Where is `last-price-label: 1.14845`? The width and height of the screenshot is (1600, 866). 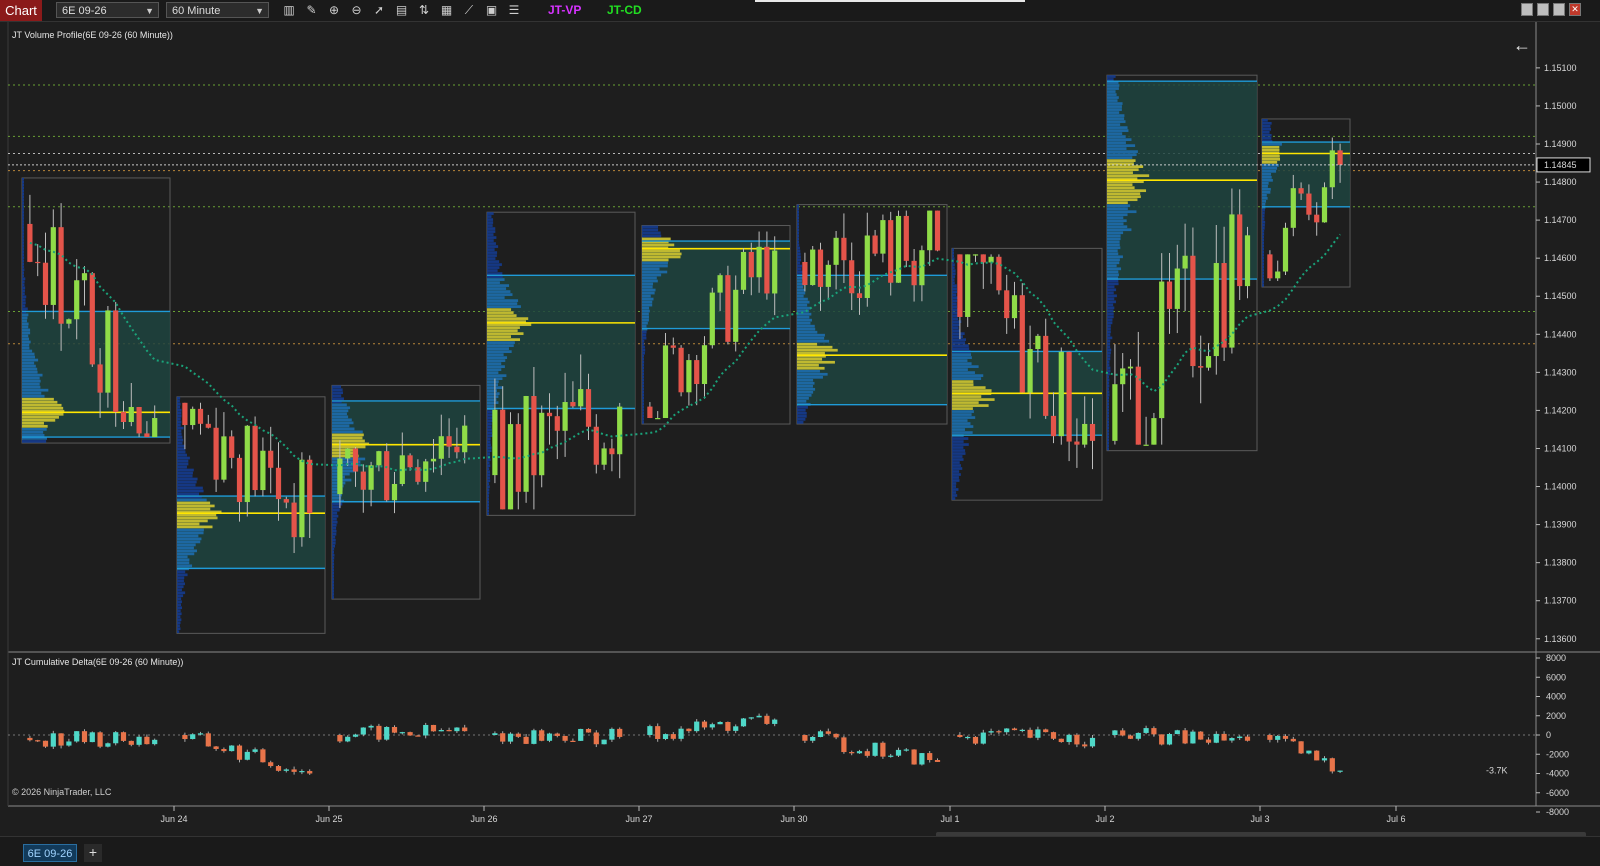
last-price-label: 1.14845 is located at coordinates (1560, 165).